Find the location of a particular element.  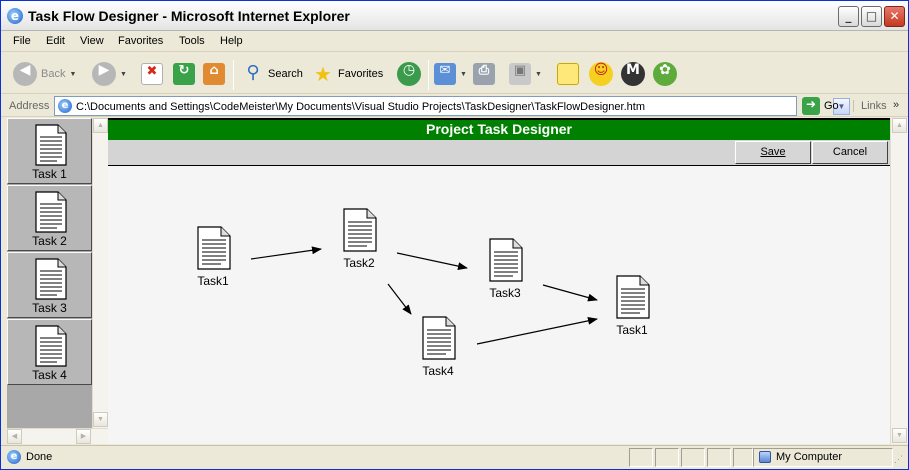

print-button: ⎙ is located at coordinates (484, 74).